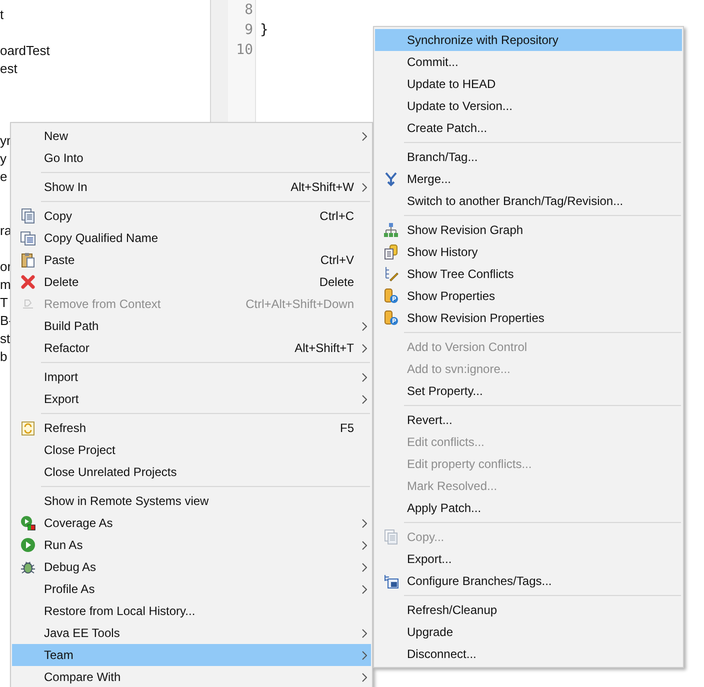 This screenshot has height=687, width=704. I want to click on tree-item: t, so click(2, 15).